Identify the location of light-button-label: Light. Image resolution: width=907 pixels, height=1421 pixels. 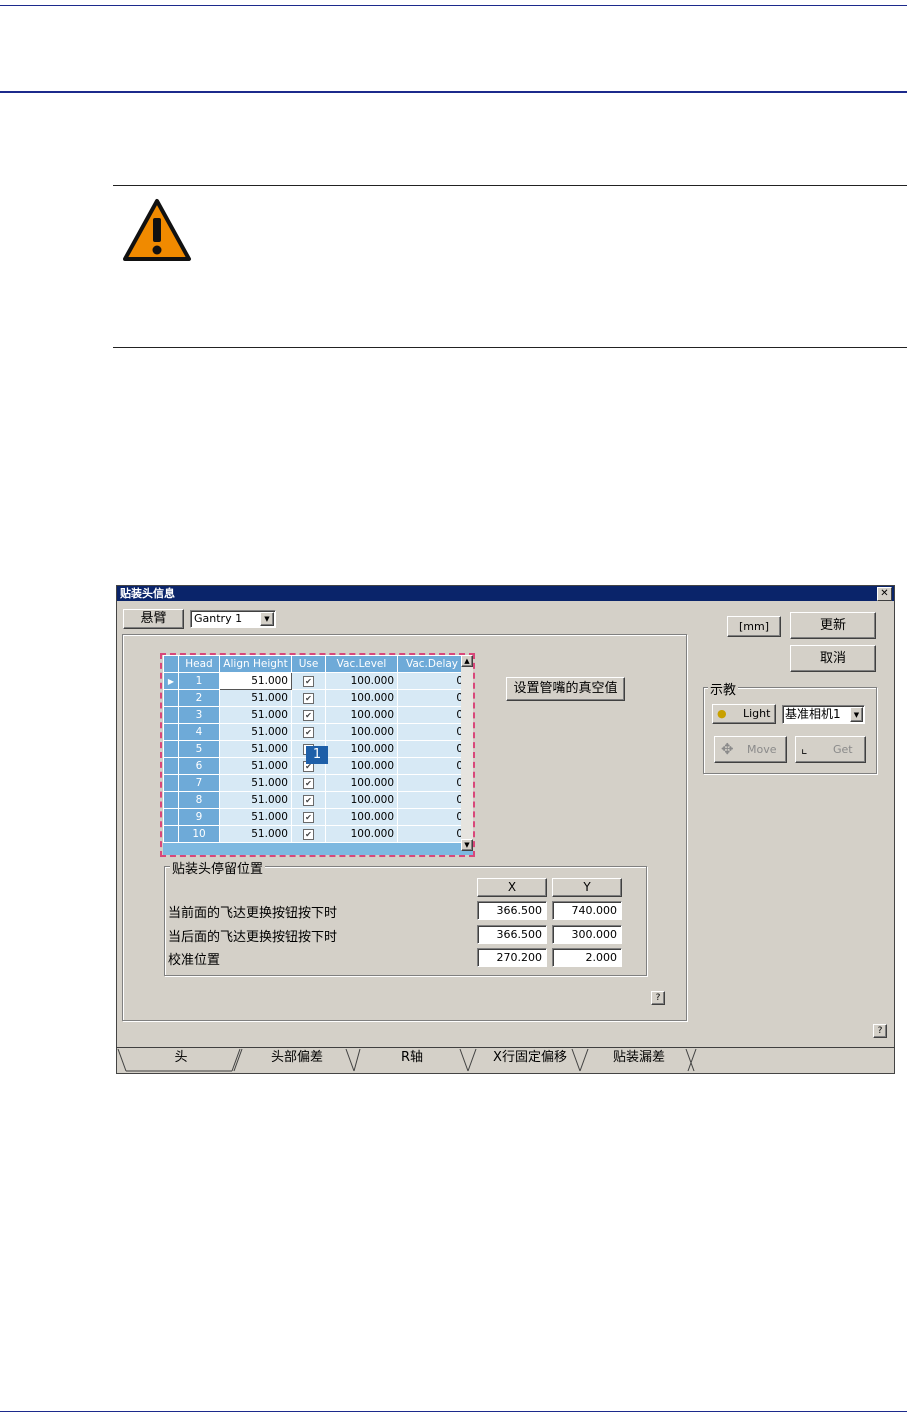
(757, 713).